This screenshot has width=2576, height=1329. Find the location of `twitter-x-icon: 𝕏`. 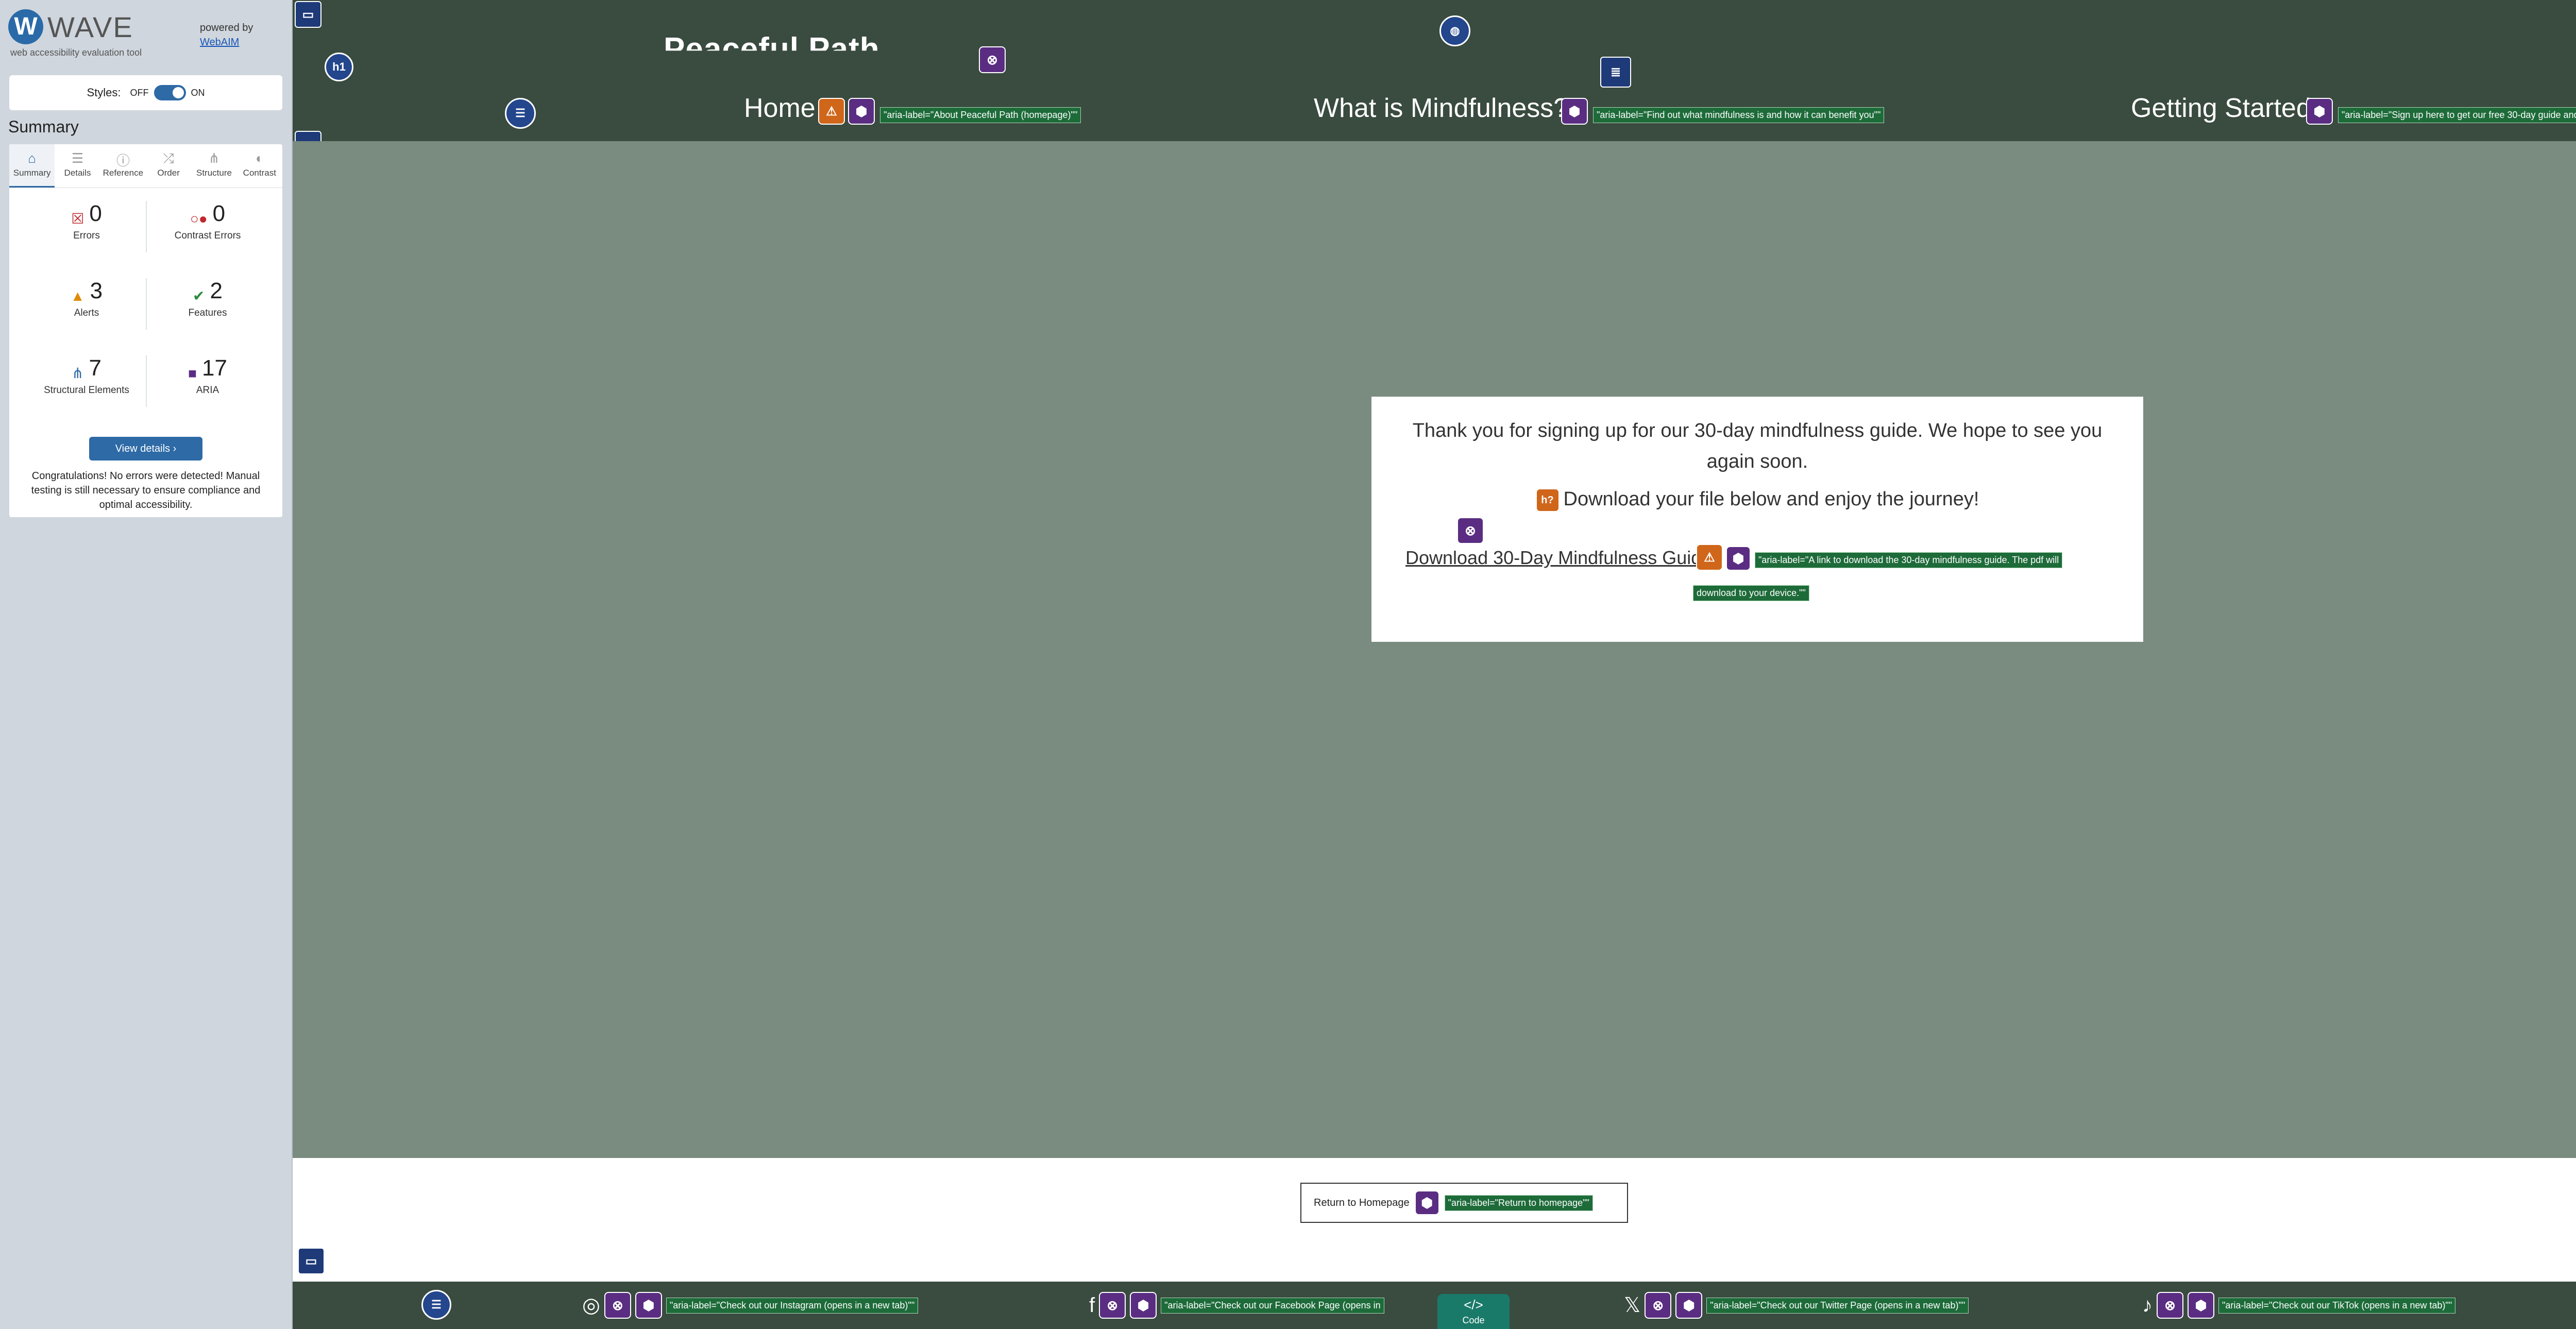

twitter-x-icon: 𝕏 is located at coordinates (1632, 1305).